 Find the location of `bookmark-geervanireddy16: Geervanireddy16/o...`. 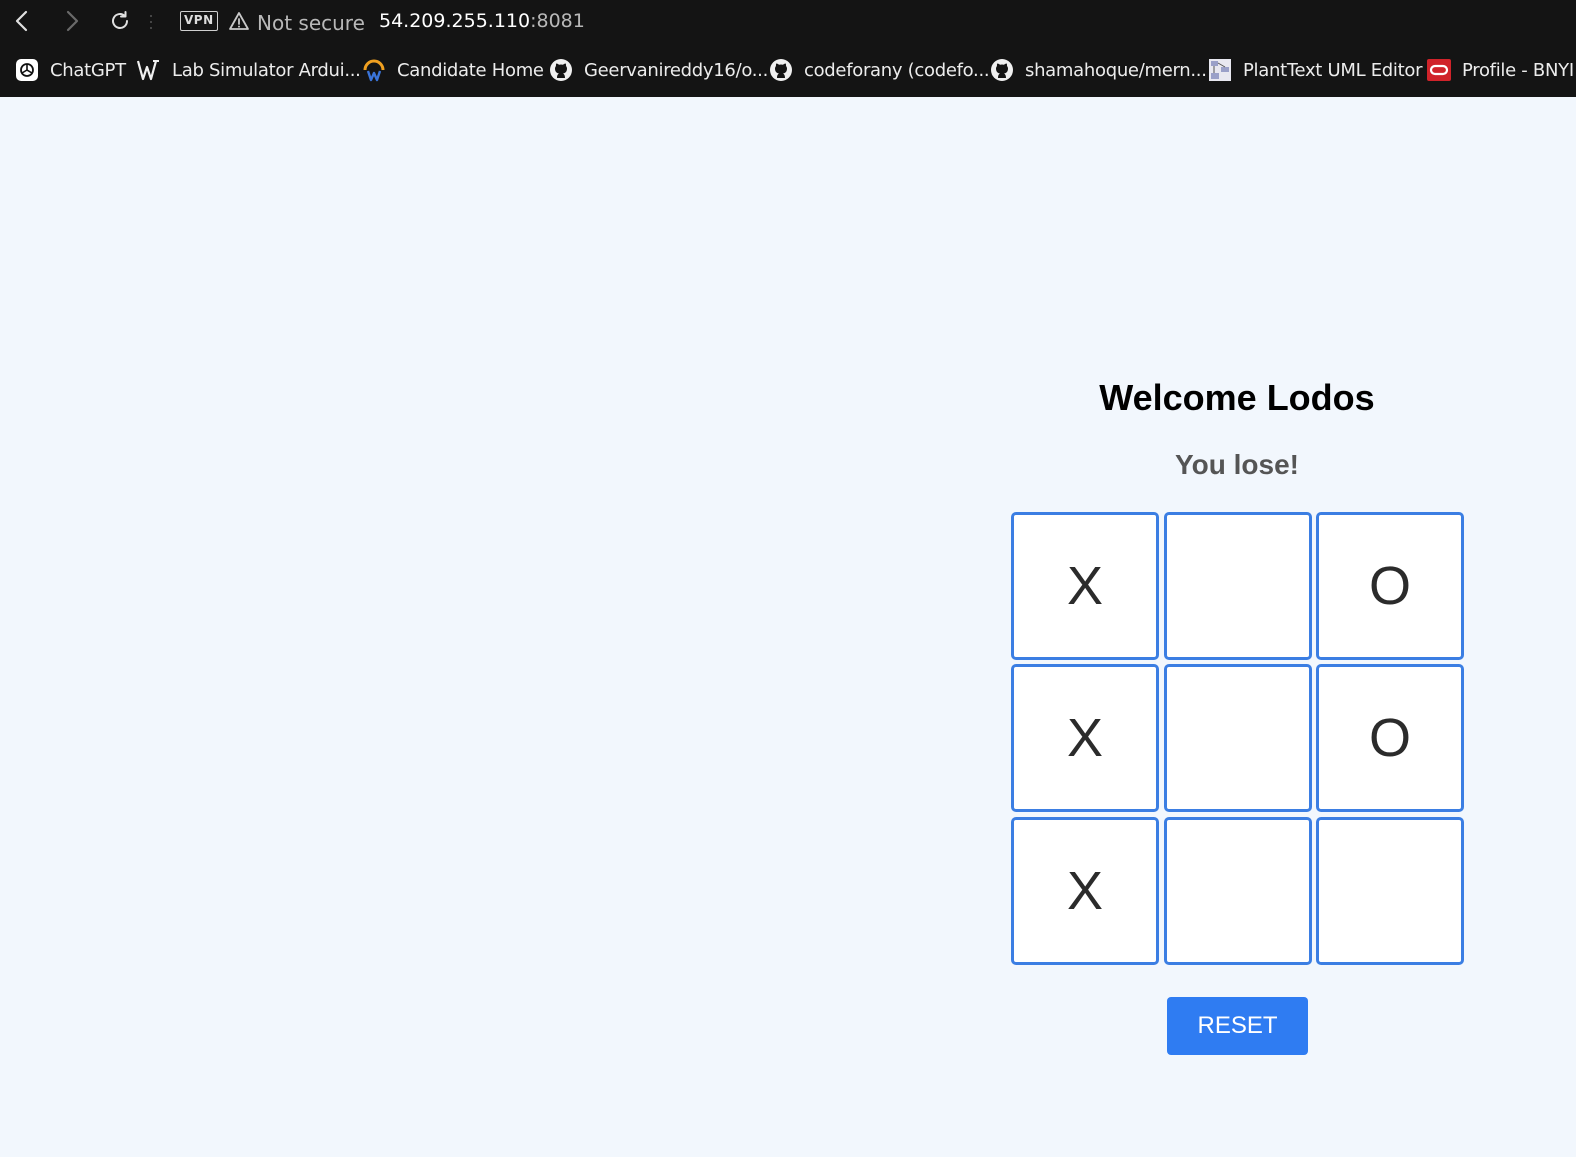

bookmark-geervanireddy16: Geervanireddy16/o... is located at coordinates (658, 70).